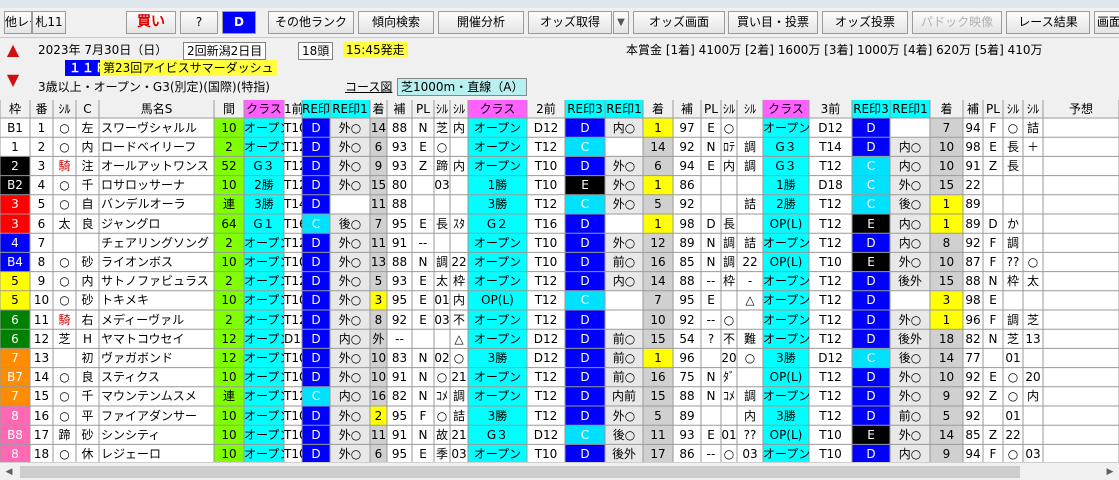 The width and height of the screenshot is (1119, 480). I want to click on grid-cell: 14, so click(946, 358).